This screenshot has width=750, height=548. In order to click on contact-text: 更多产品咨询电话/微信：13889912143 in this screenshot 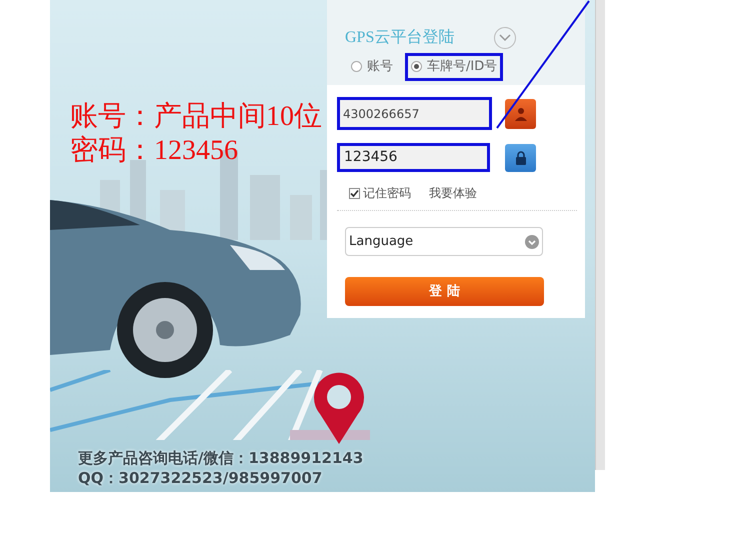, I will do `click(221, 458)`.